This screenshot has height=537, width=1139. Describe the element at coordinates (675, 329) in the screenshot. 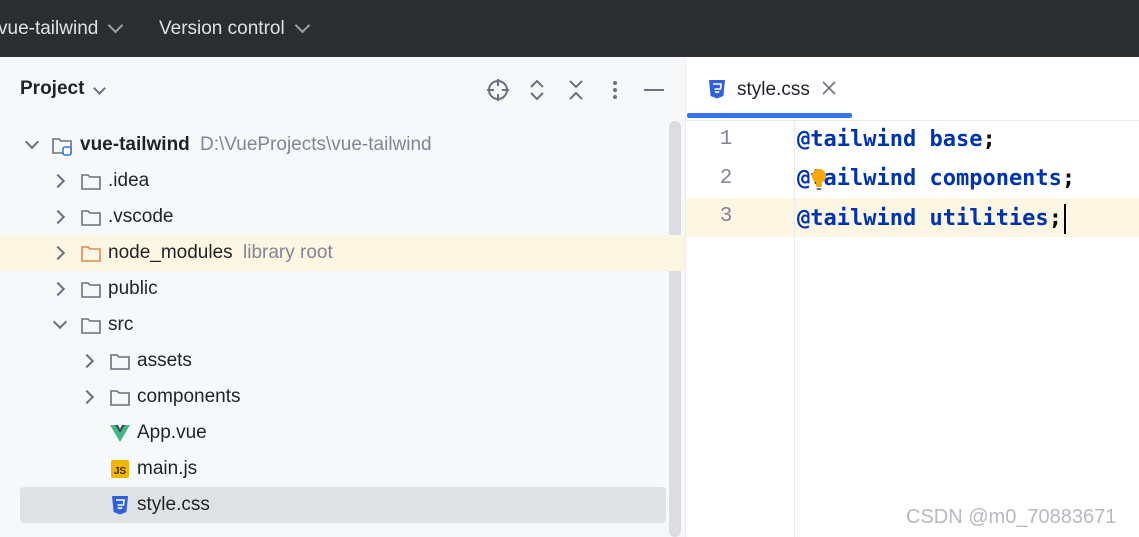

I see `vertical-scrollbar` at that location.